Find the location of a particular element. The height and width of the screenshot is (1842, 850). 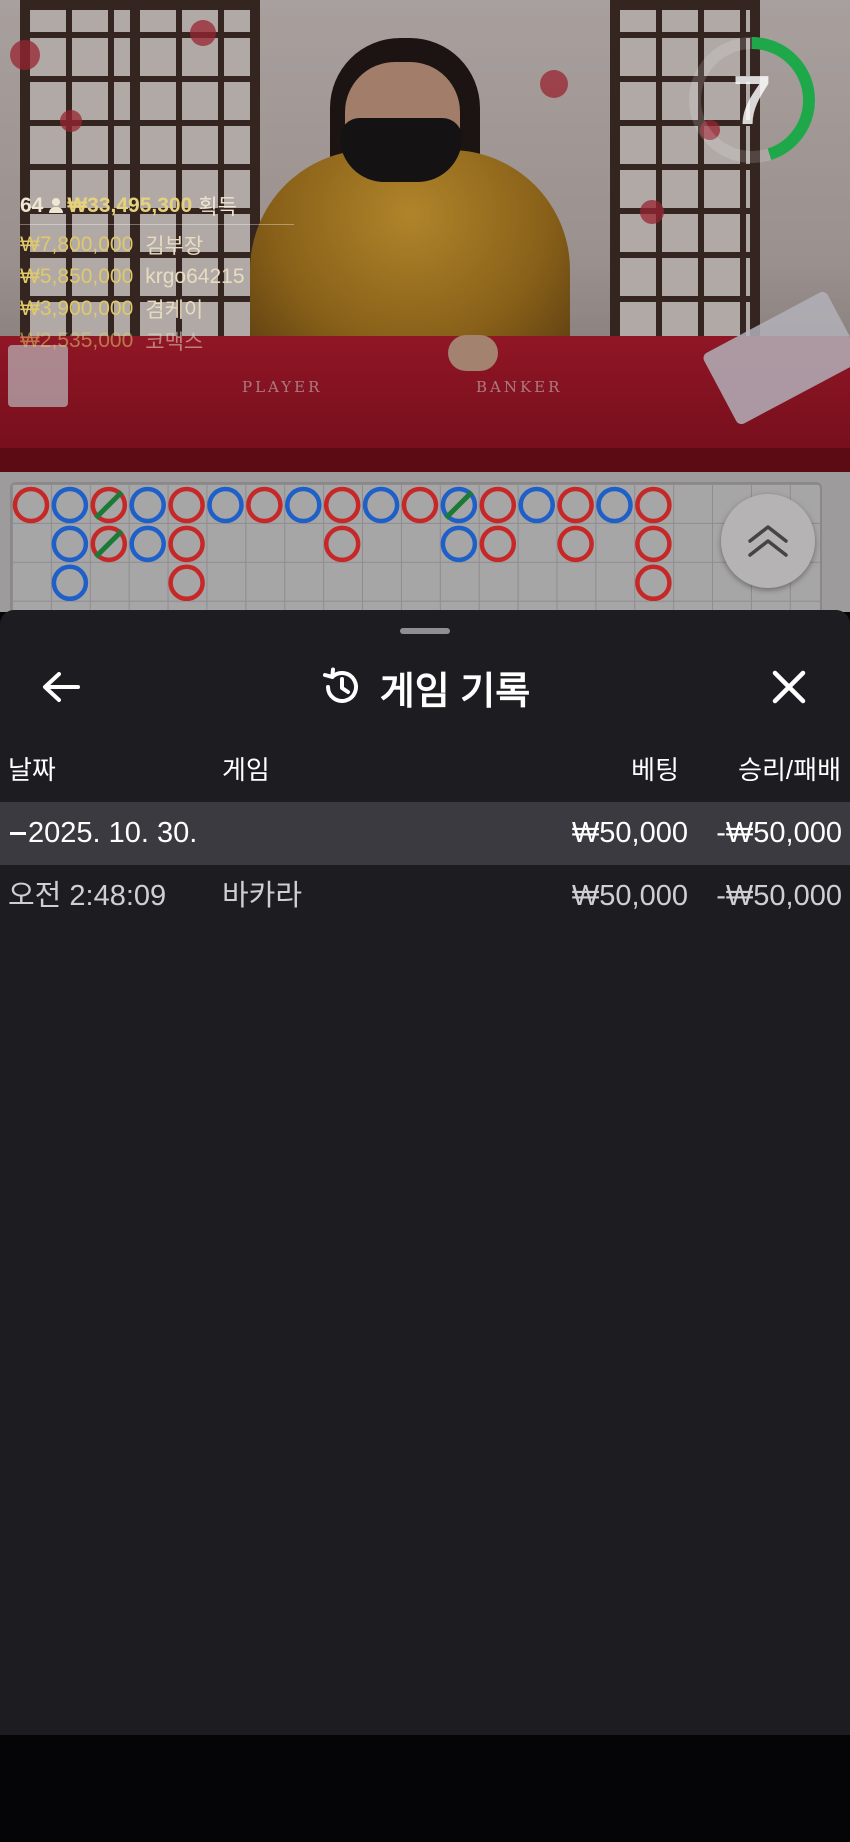

bottom-safe-area is located at coordinates (425, 1788).